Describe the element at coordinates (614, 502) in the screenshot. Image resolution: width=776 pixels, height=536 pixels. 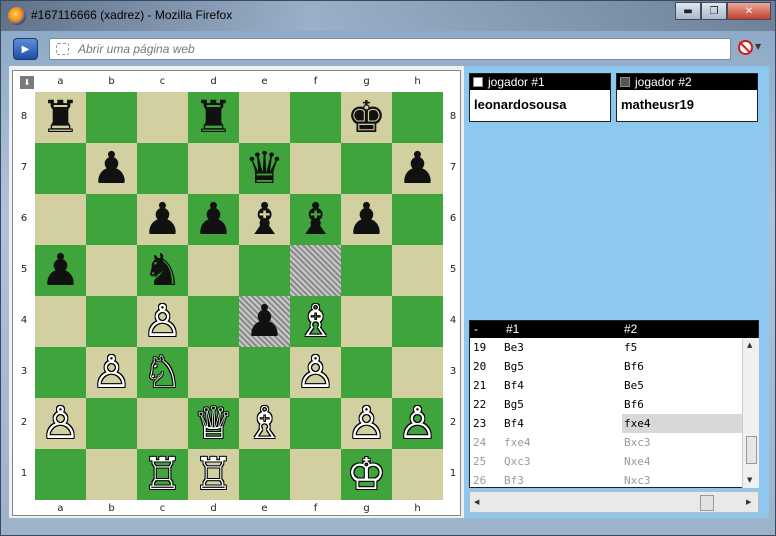
I see `horizontal-scrollbar: ◀ ▶` at that location.